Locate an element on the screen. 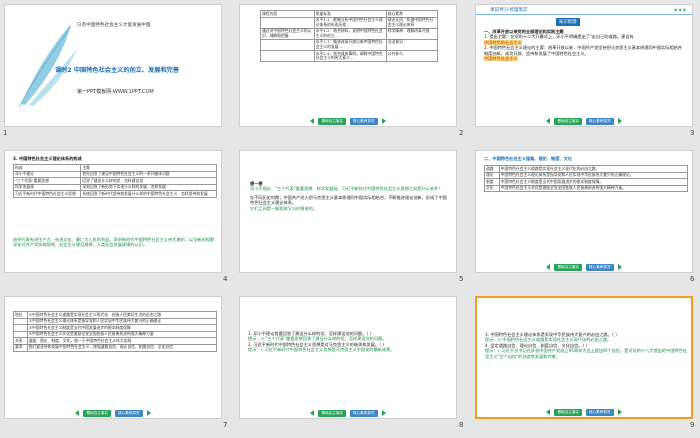 The image size is (700, 438). highlight-text: 中国特色社会主义 is located at coordinates (501, 59).